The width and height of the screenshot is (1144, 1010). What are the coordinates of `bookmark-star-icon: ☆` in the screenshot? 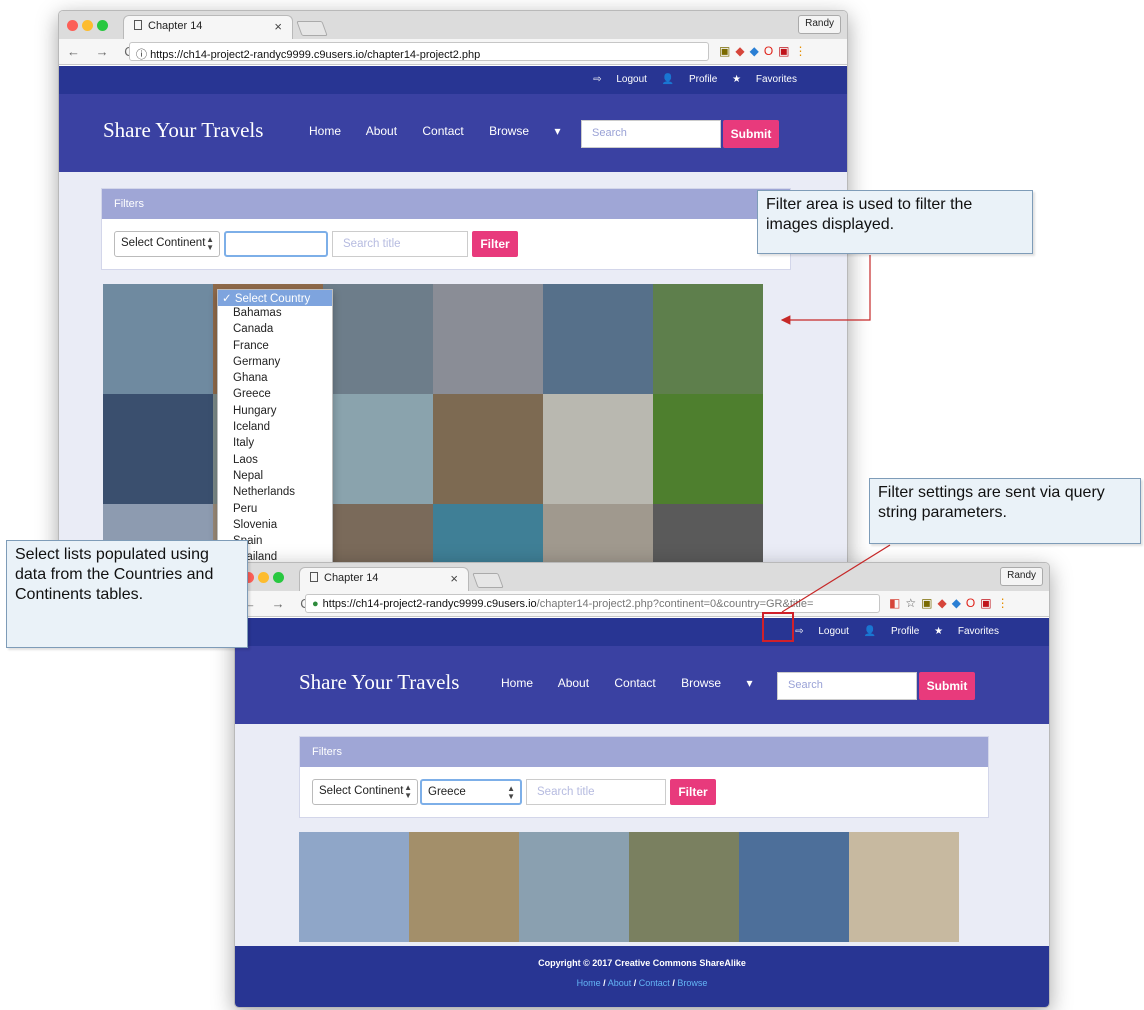 It's located at (913, 603).